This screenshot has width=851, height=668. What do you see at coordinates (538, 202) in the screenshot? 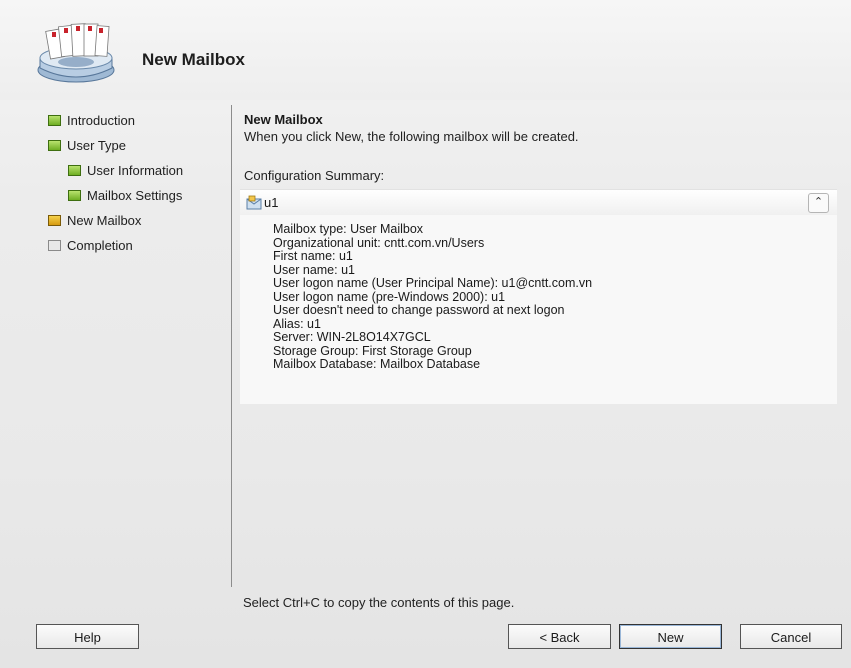
I see `summary-header: u1 ⌃` at bounding box center [538, 202].